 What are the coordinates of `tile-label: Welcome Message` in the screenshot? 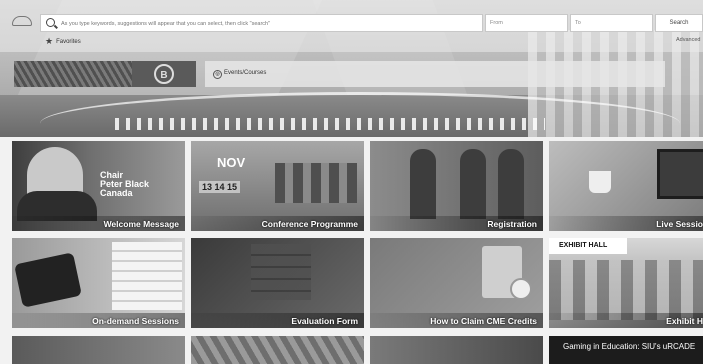 It's located at (141, 224).